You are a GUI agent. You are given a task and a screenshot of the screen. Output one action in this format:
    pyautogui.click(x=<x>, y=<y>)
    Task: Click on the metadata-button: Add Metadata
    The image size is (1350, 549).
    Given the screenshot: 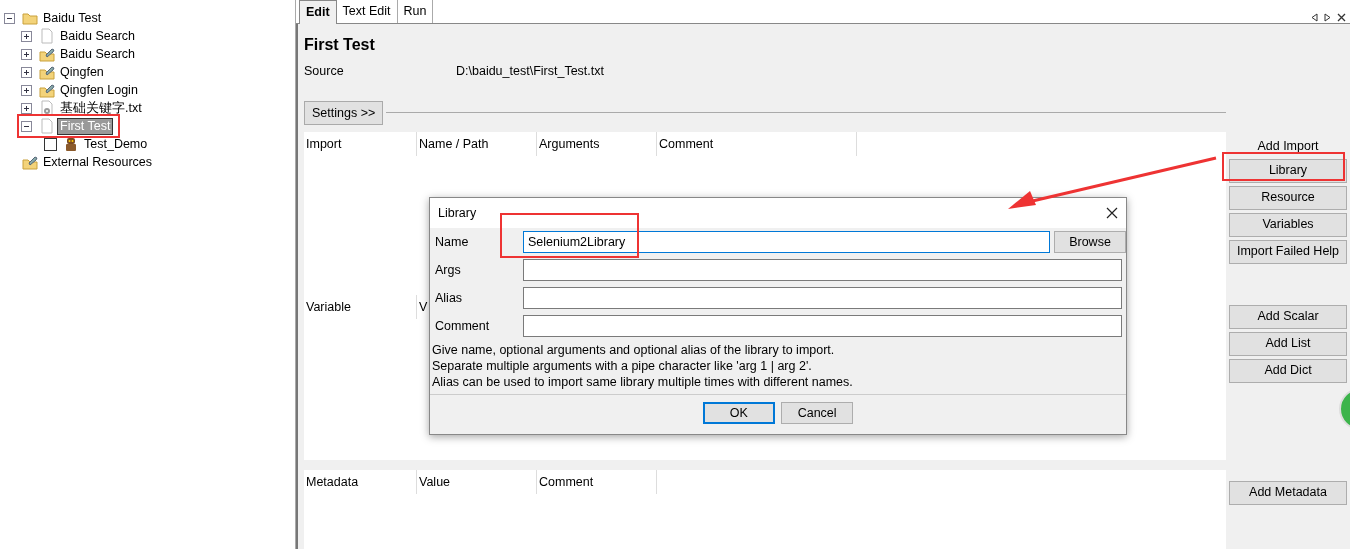 What is the action you would take?
    pyautogui.click(x=1288, y=492)
    